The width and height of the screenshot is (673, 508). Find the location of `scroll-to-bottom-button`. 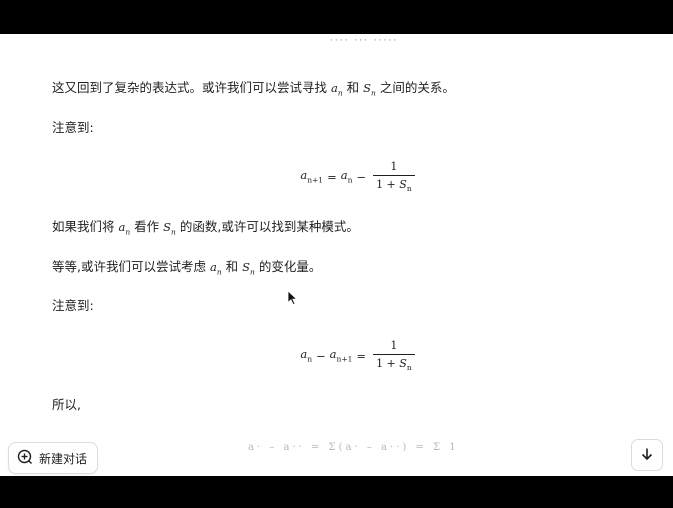

scroll-to-bottom-button is located at coordinates (647, 455).